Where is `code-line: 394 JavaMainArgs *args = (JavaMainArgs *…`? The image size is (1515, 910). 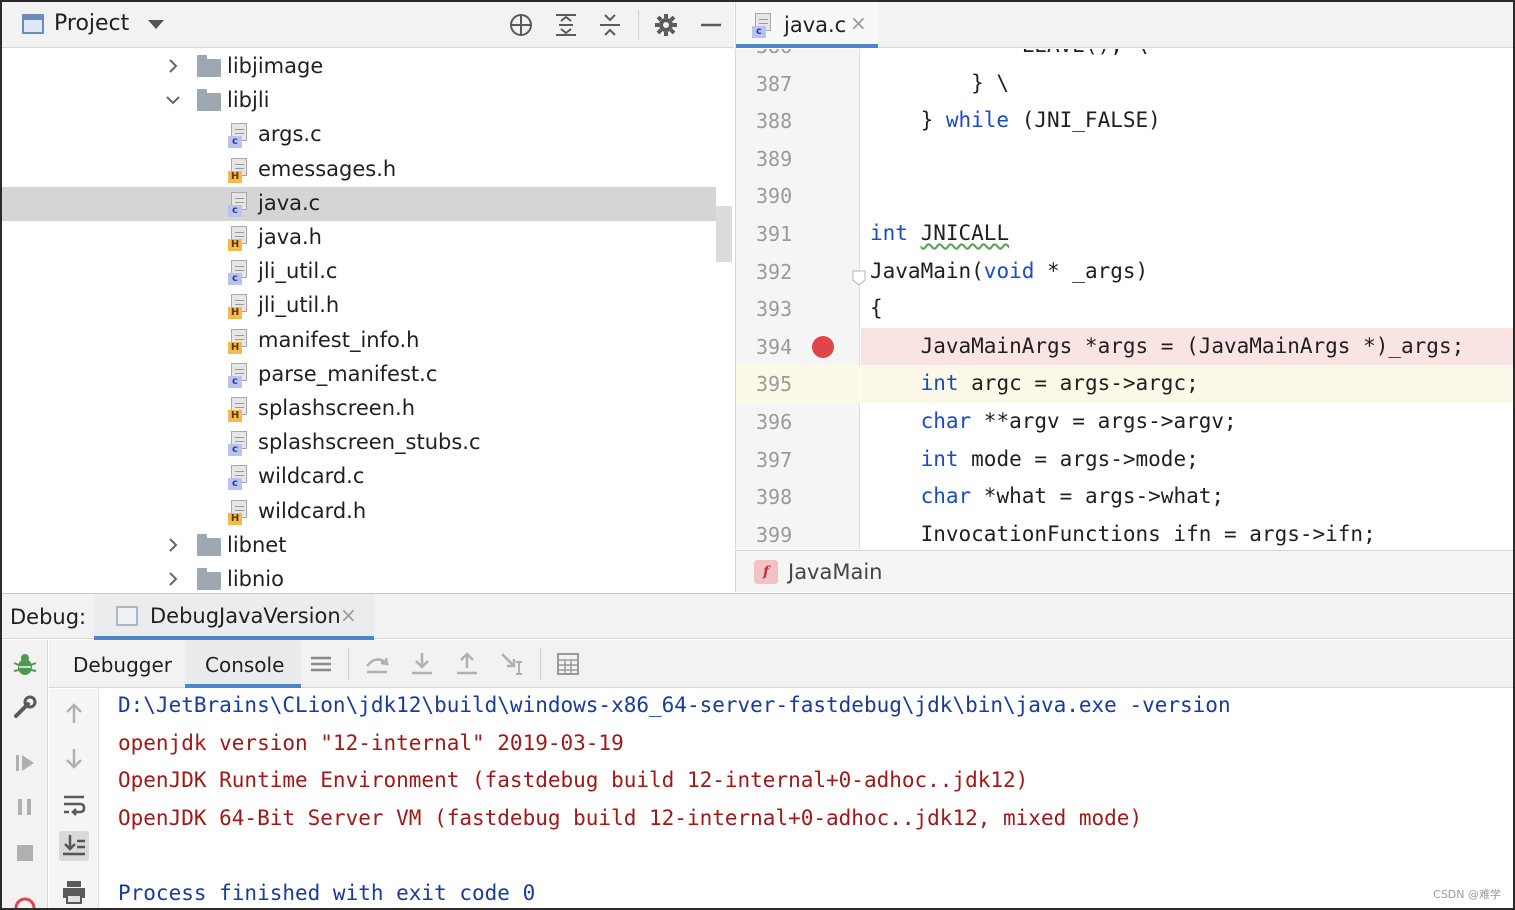 code-line: 394 JavaMainArgs *args = (JavaMainArgs *… is located at coordinates (1124, 346).